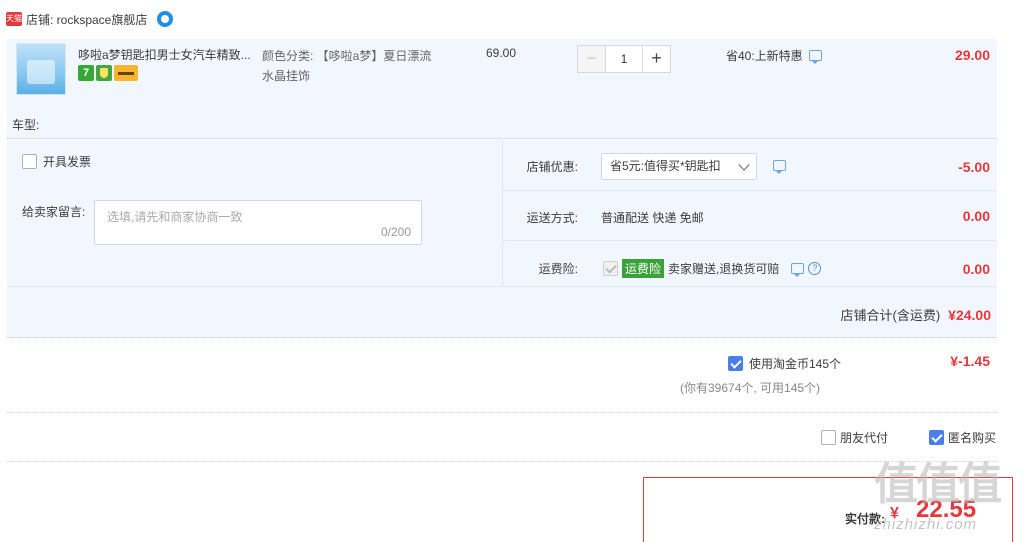 Image resolution: width=1024 pixels, height=542 pixels. What do you see at coordinates (26, 125) in the screenshot?
I see `car-type-label: 车型:` at bounding box center [26, 125].